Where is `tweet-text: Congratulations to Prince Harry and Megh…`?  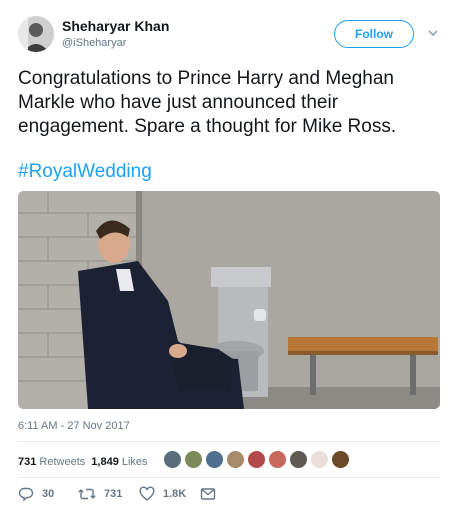
tweet-text: Congratulations to Prince Harry and Megh… is located at coordinates (207, 102).